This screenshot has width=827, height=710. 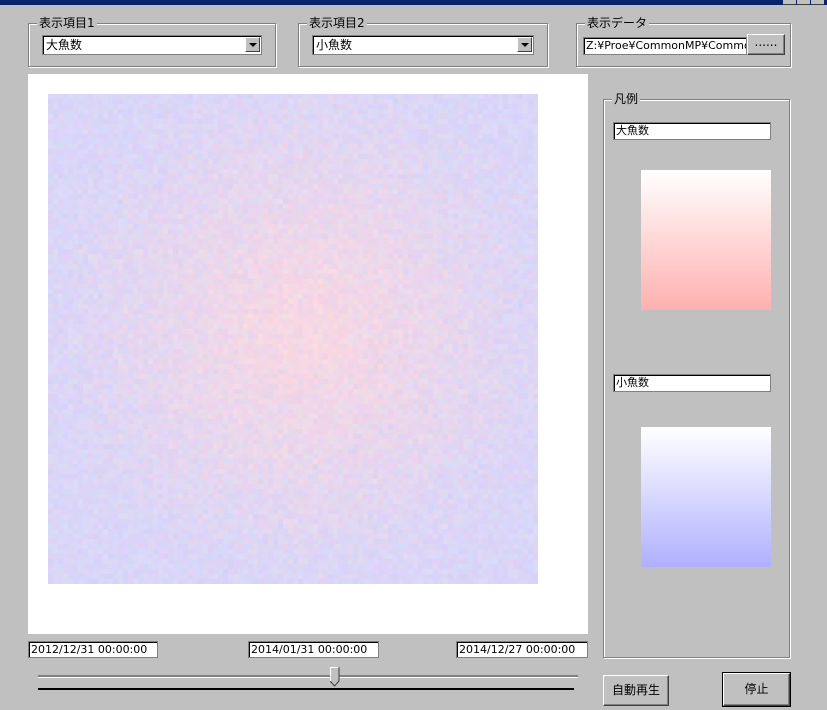 I want to click on legend-series1-gradient, so click(x=706, y=240).